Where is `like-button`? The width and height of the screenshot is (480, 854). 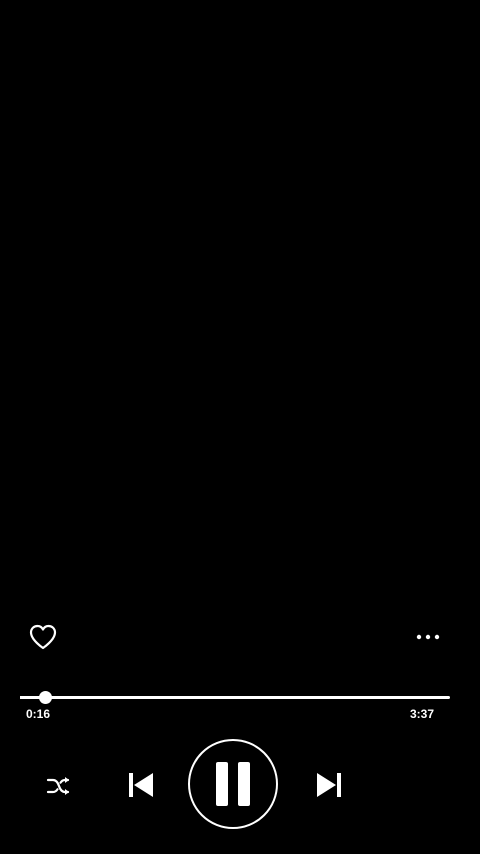 like-button is located at coordinates (43, 637).